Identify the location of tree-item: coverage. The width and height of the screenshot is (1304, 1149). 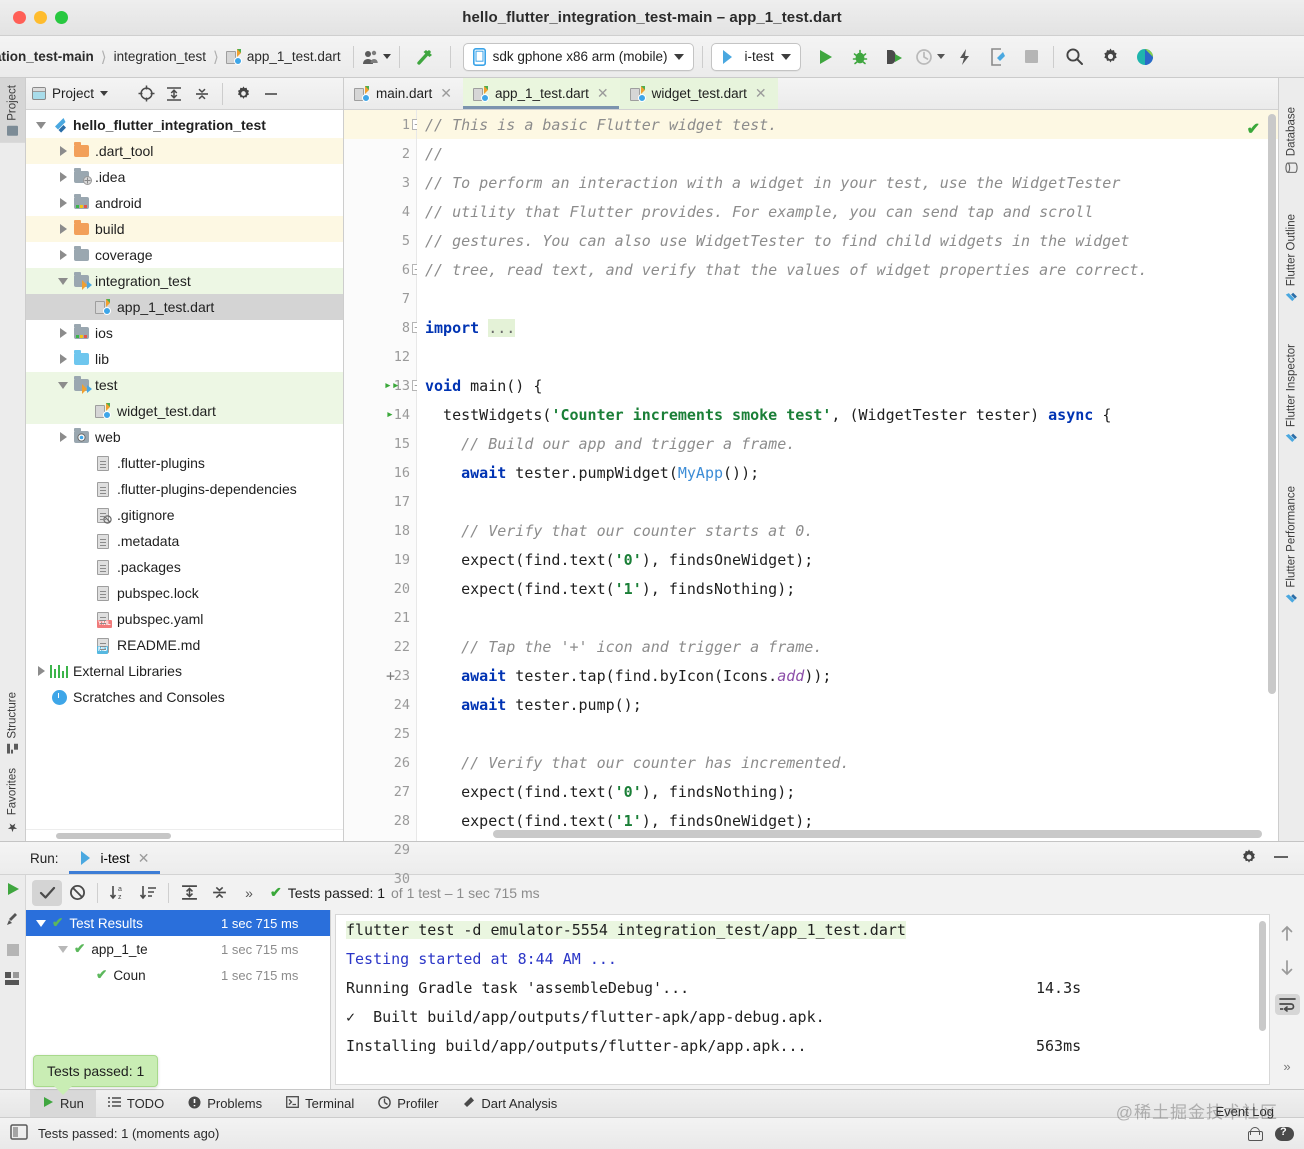
(184, 255).